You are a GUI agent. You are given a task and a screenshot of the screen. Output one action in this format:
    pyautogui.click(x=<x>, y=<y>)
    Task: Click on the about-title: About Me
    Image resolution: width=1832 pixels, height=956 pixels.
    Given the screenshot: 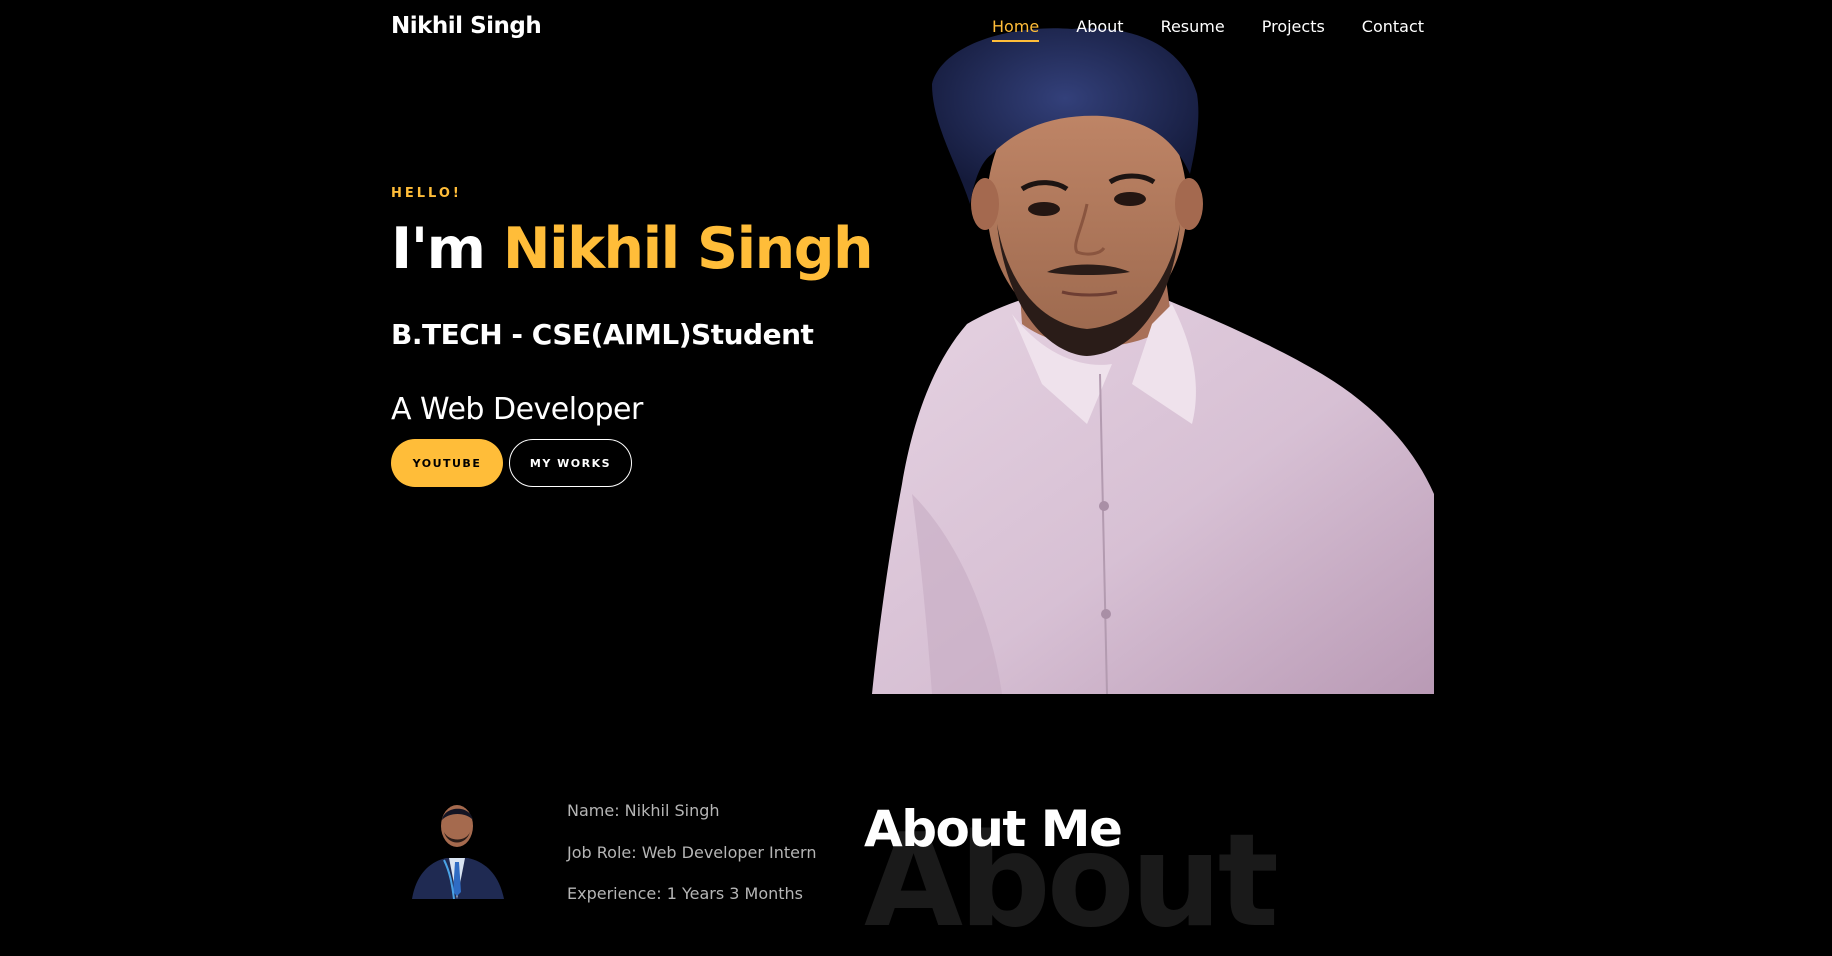 What is the action you would take?
    pyautogui.click(x=993, y=829)
    